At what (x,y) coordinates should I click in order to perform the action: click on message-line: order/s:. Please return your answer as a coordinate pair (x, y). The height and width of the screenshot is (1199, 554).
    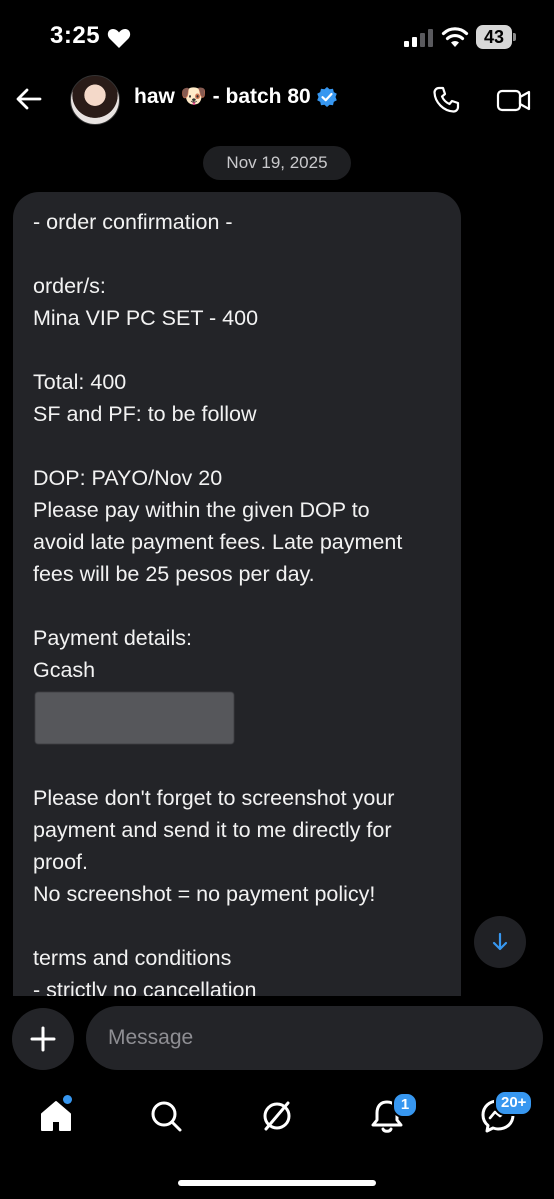
    Looking at the image, I should click on (69, 286).